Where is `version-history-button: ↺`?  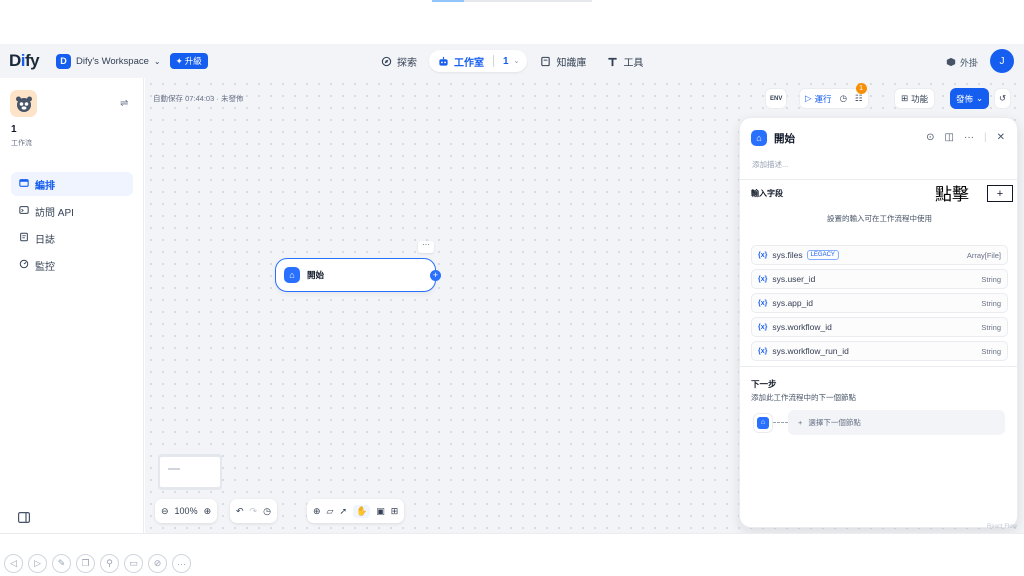
version-history-button: ↺ is located at coordinates (1003, 98).